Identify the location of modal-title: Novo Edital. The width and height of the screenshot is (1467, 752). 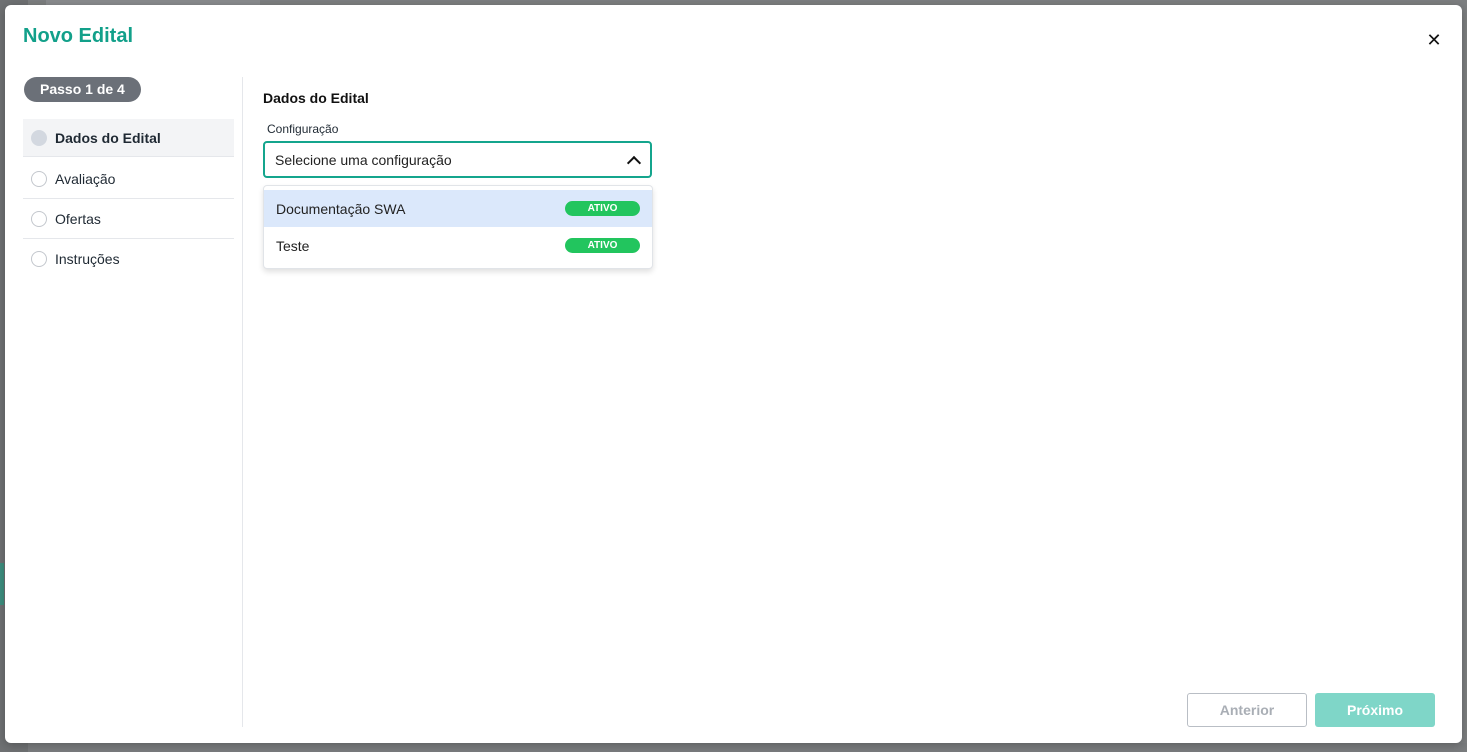
(78, 36).